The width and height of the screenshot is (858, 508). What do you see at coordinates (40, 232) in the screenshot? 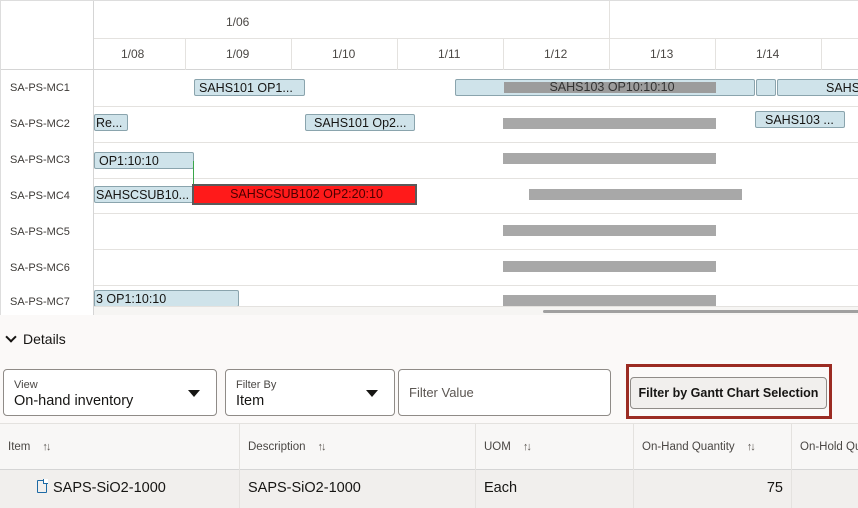
I see `resource-label: SA-PS-MC5` at bounding box center [40, 232].